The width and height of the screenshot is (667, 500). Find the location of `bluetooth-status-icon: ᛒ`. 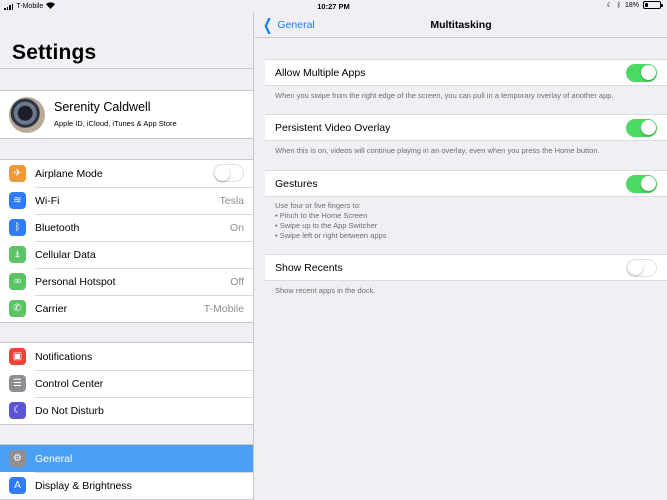

bluetooth-status-icon: ᛒ is located at coordinates (618, 5).